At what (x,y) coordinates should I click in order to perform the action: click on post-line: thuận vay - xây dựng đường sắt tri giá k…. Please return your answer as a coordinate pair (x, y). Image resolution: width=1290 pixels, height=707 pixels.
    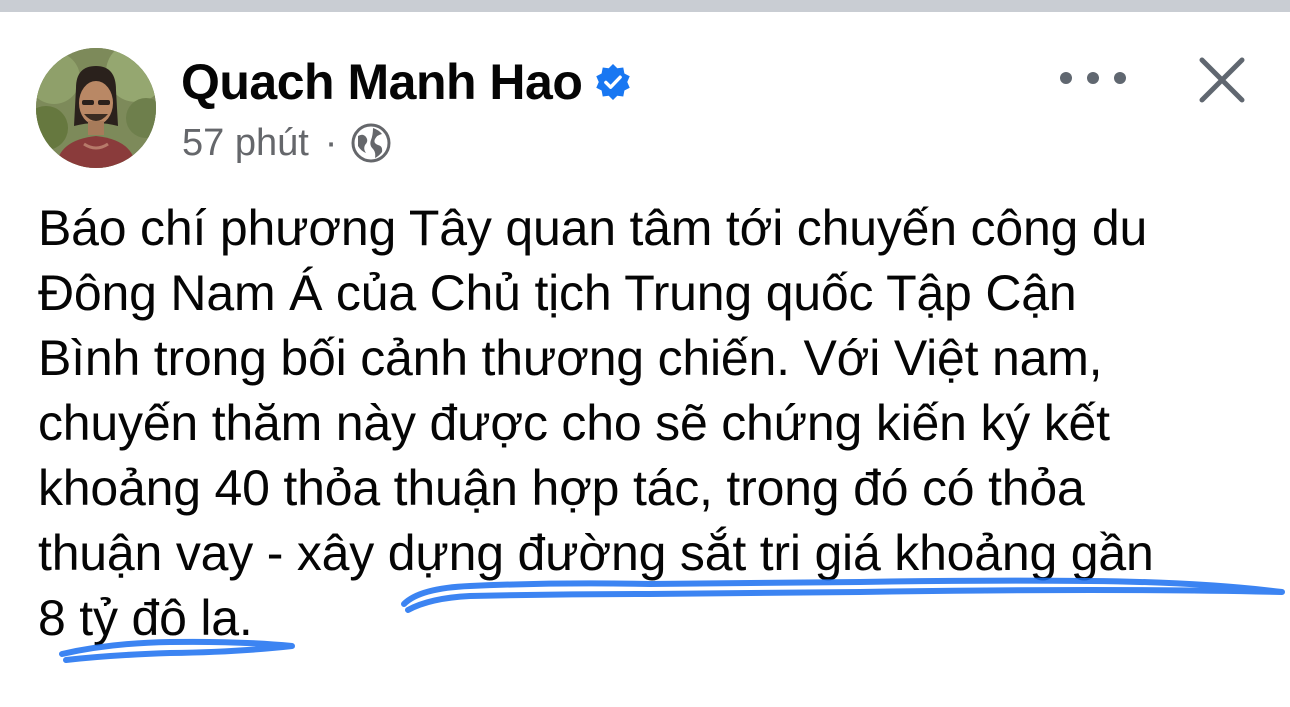
    Looking at the image, I should click on (596, 553).